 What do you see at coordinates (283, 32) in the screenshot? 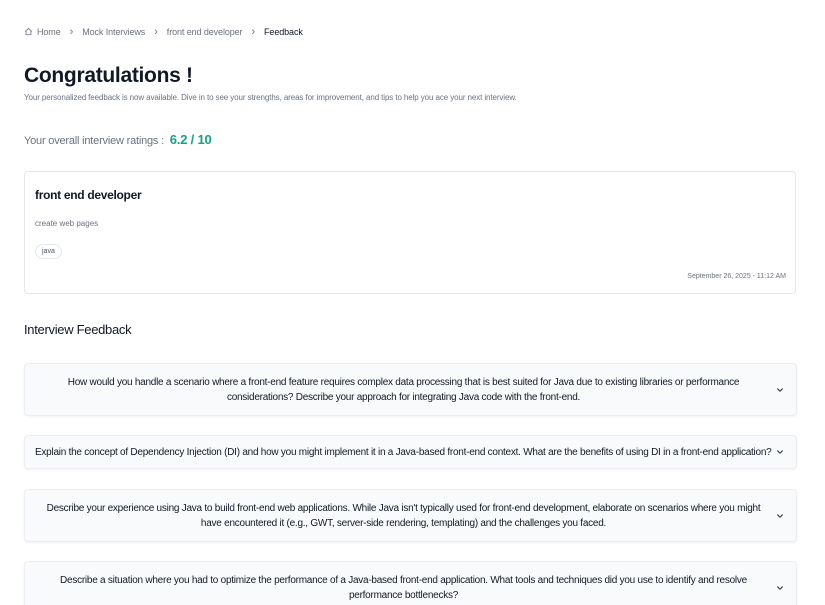
I see `breadcrumb-feedback: Feedback` at bounding box center [283, 32].